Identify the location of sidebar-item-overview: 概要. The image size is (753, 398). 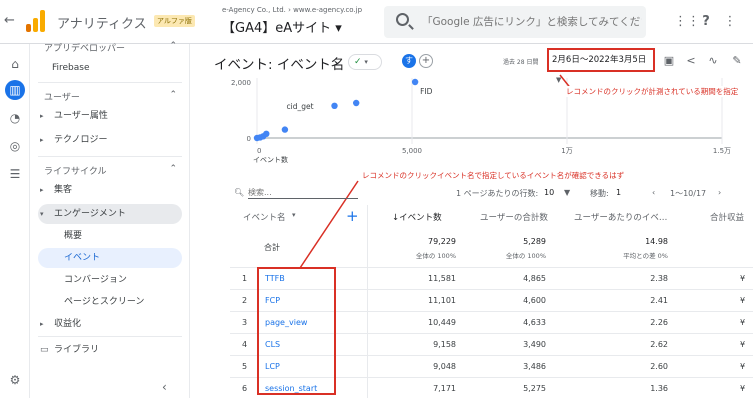
(110, 236).